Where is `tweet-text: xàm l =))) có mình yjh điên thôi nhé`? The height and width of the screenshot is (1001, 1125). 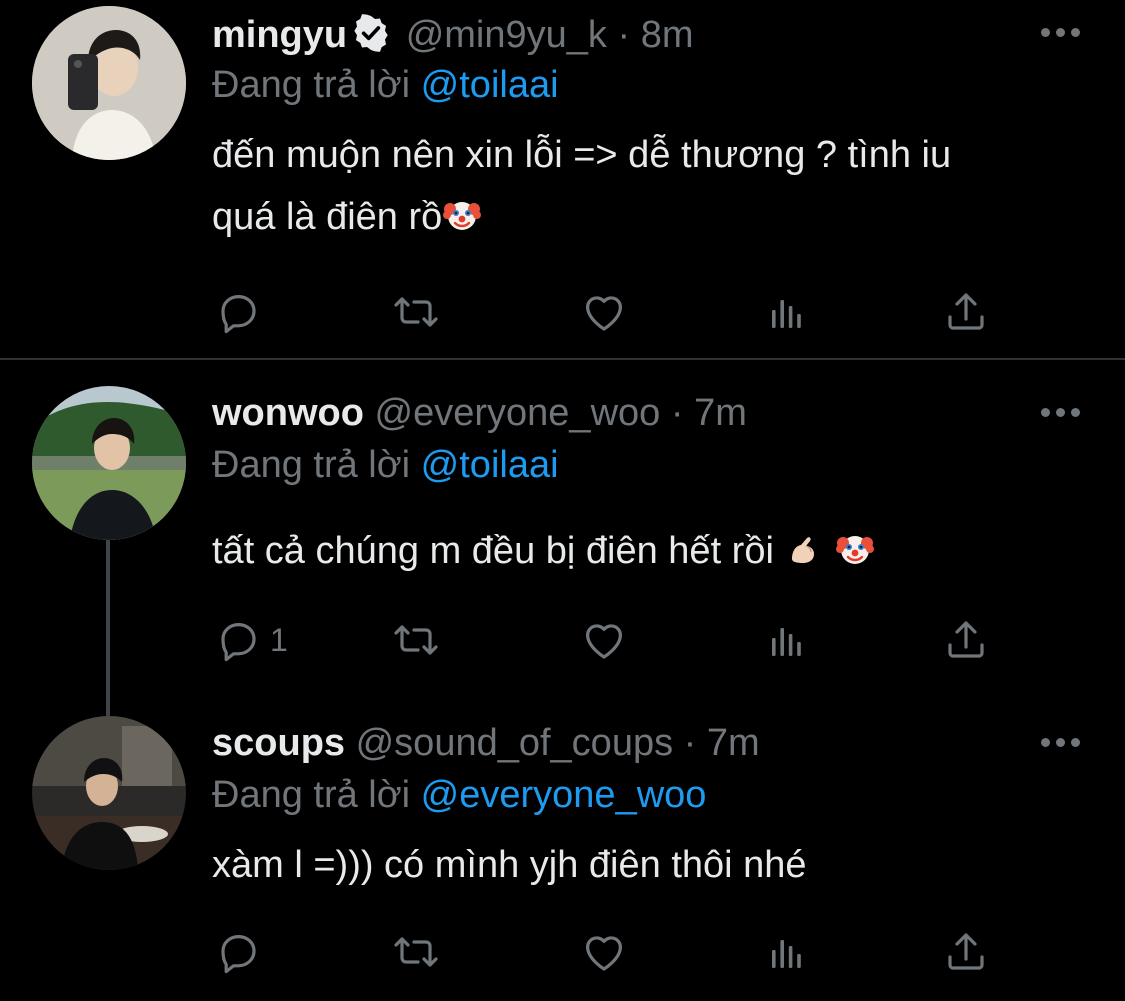
tweet-text: xàm l =))) có mình yjh điên thôi nhé is located at coordinates (652, 865).